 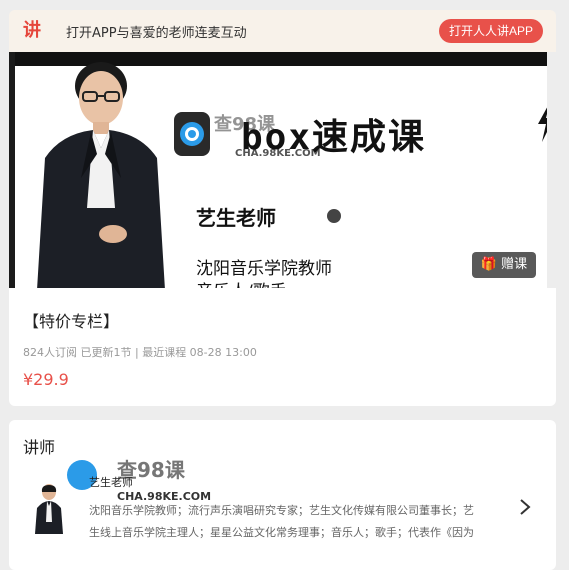 I want to click on teacher-bio-line-2: 生线上音乐学院主理人；星星公益文化常务理事；音乐人；歌手；代表作《因为, so click(x=281, y=532).